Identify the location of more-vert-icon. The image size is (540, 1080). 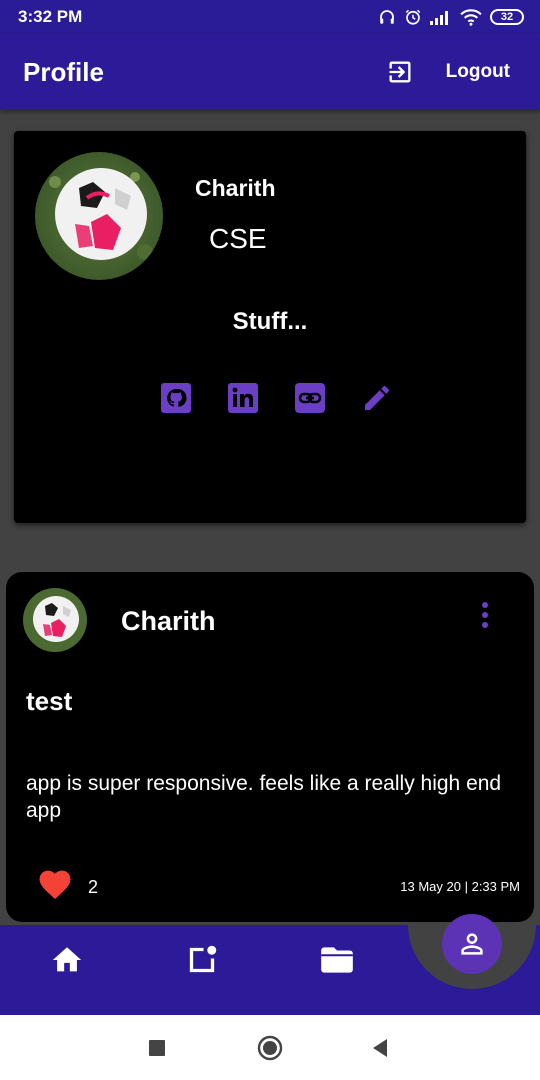
(485, 616).